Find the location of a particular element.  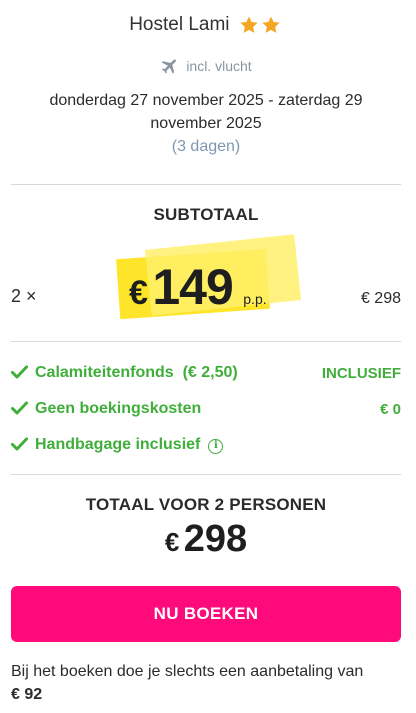

trip-duration: (3 dagen) is located at coordinates (206, 146).